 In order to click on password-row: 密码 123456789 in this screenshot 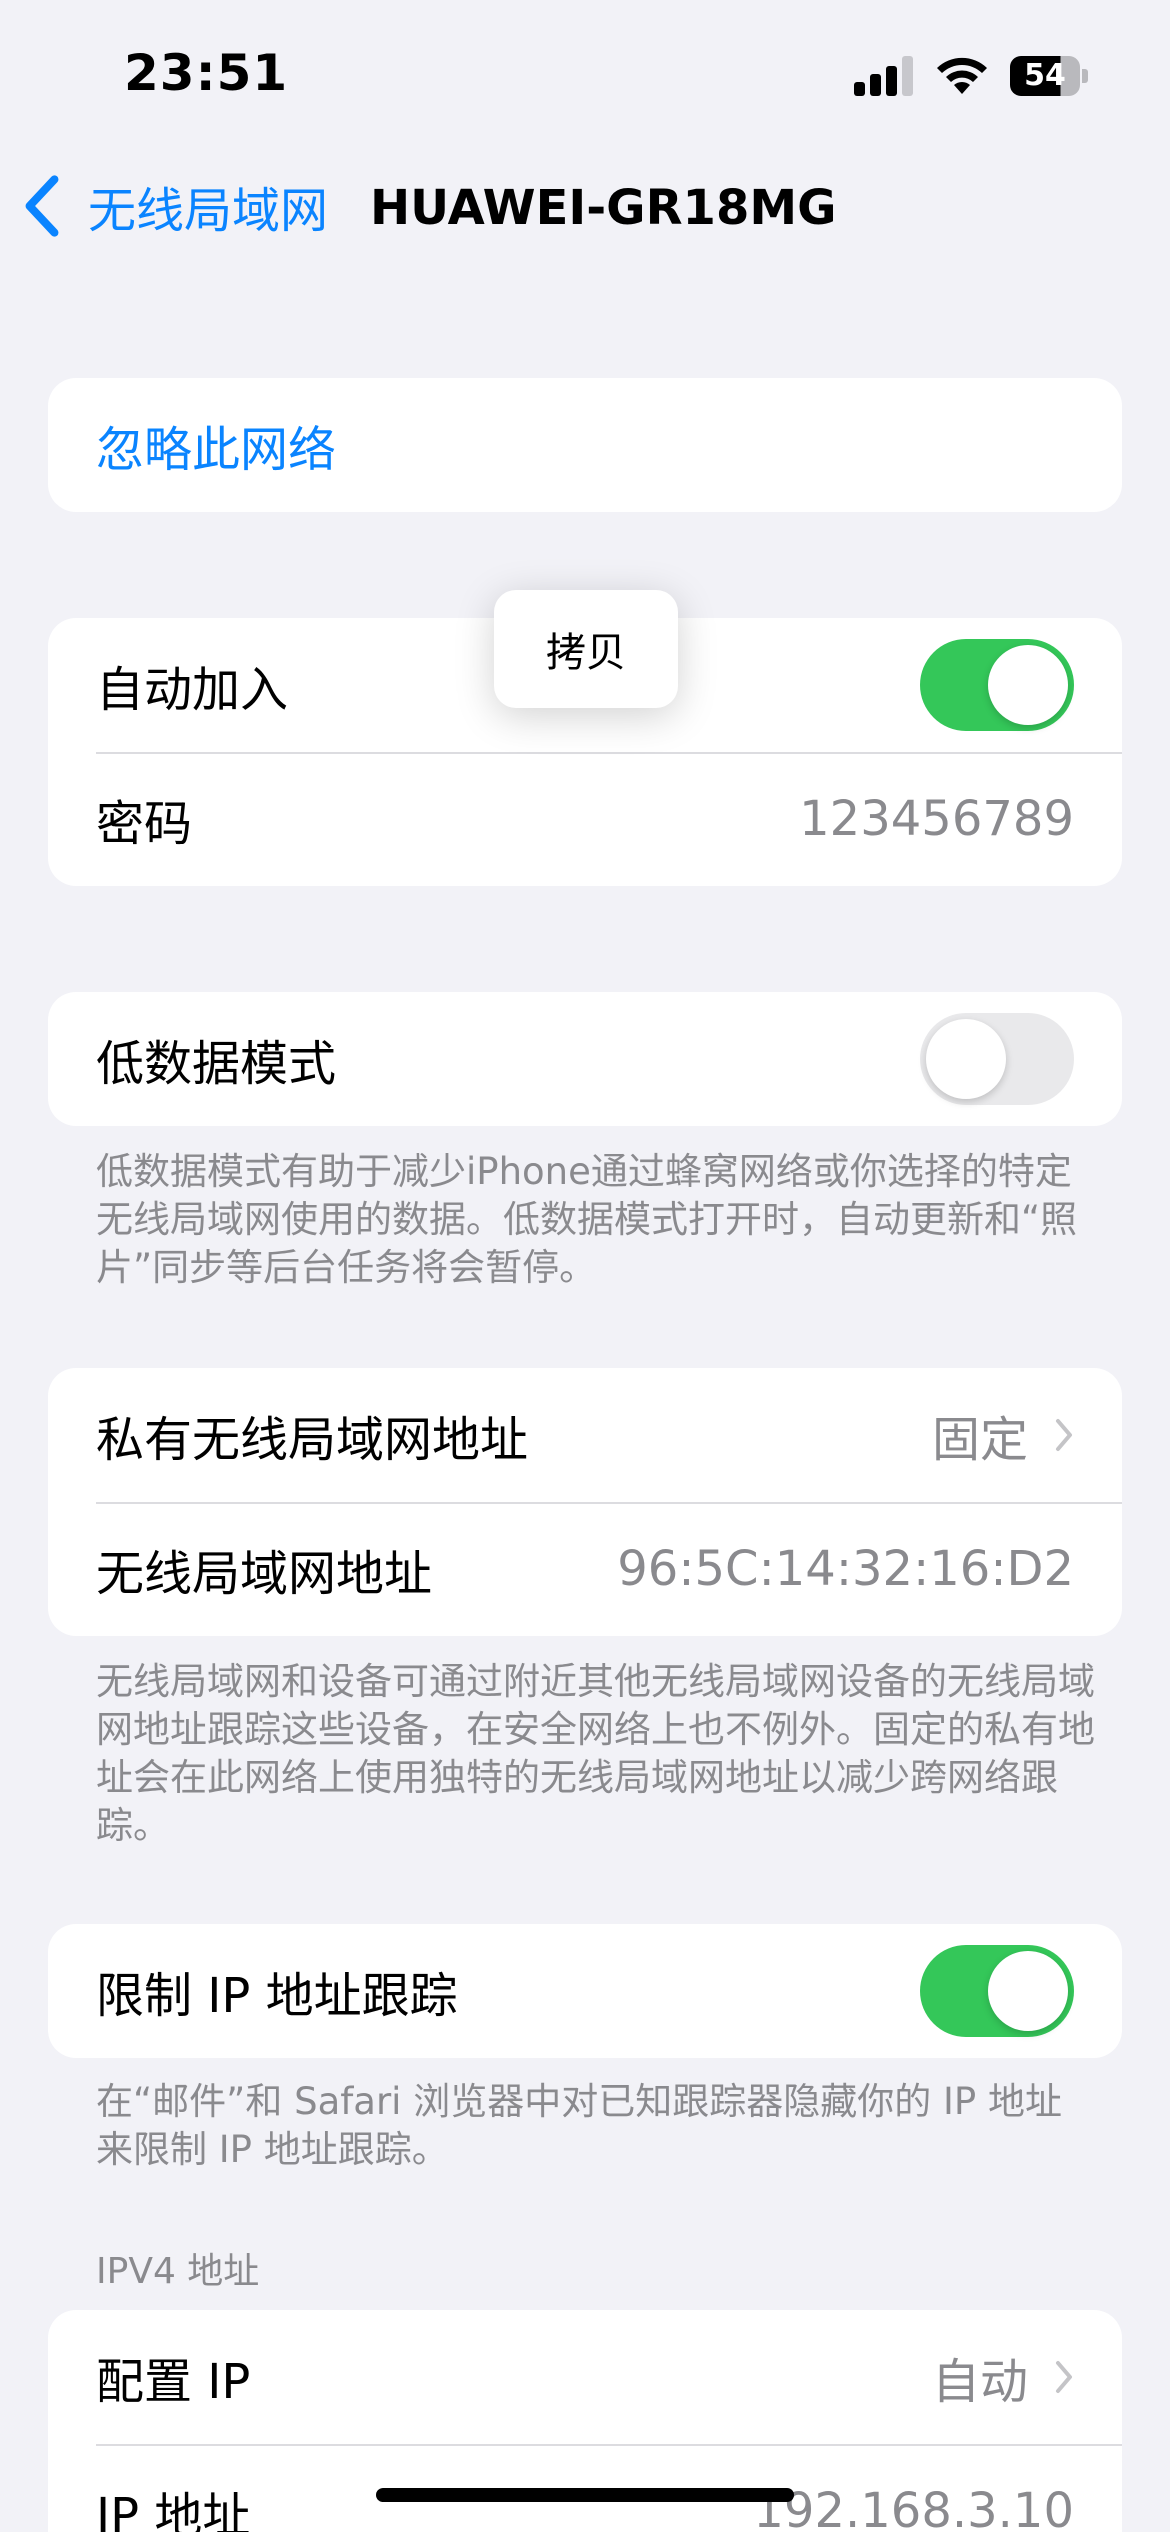, I will do `click(585, 819)`.